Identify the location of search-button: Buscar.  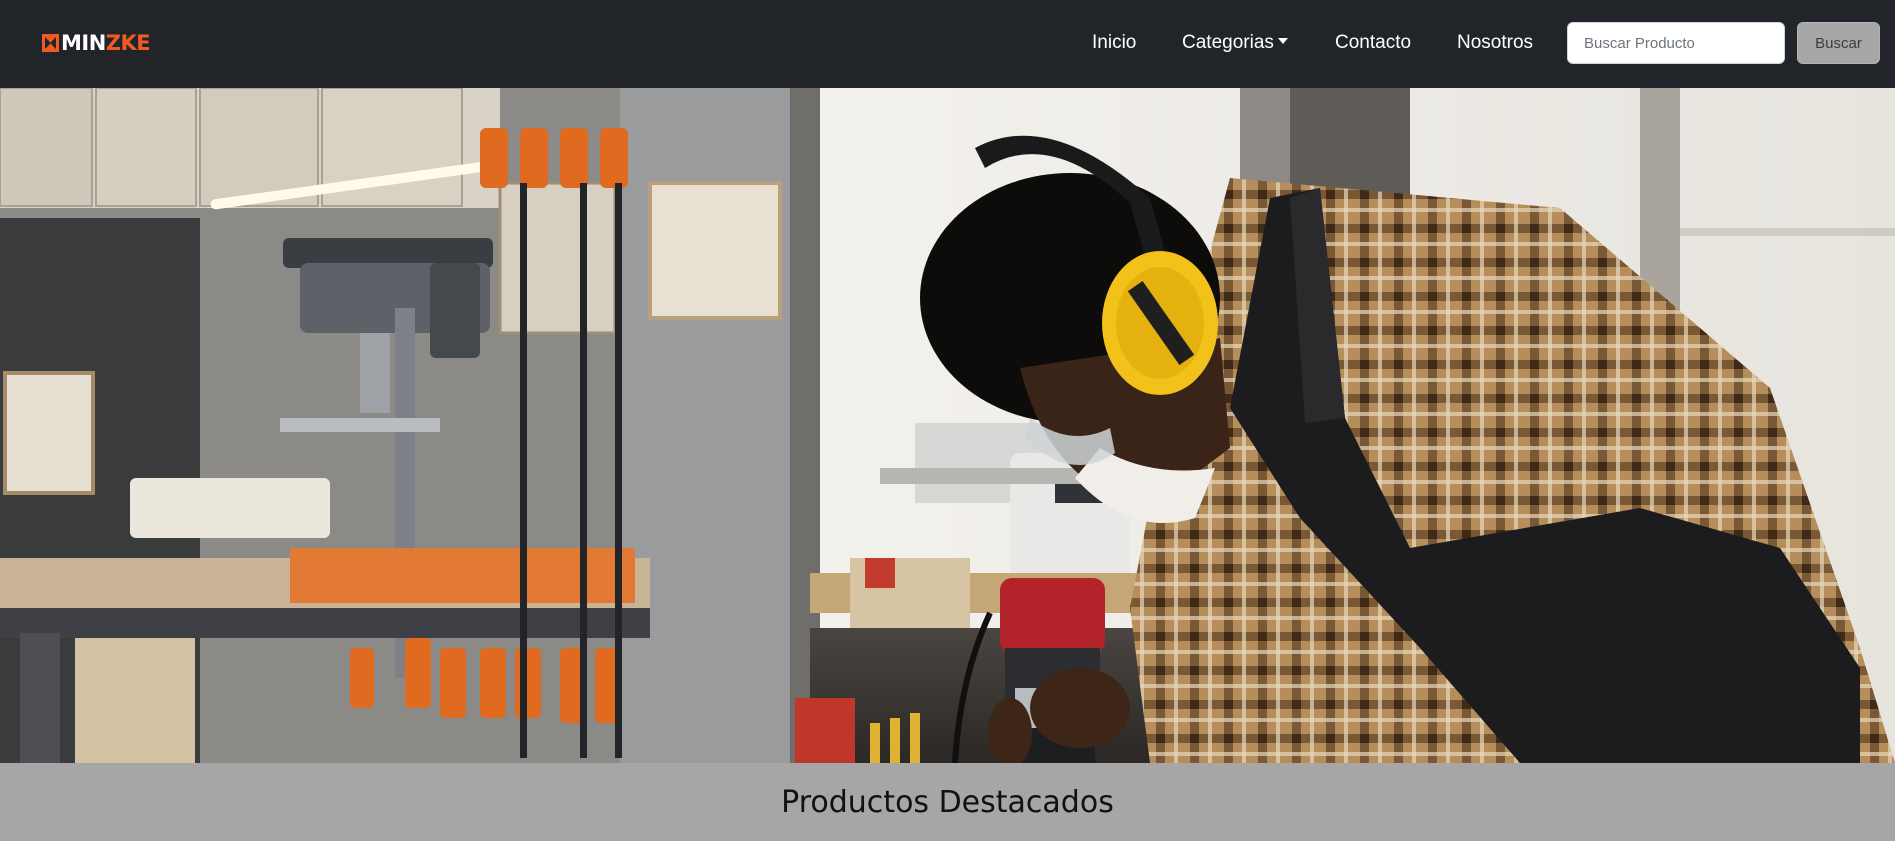
(1838, 43).